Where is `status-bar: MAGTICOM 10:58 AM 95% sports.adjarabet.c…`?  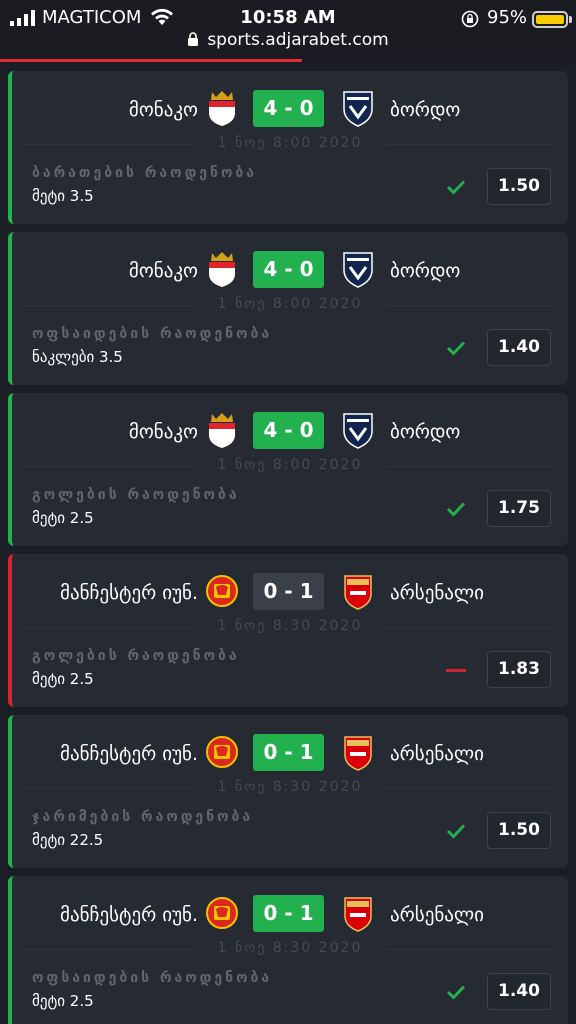
status-bar: MAGTICOM 10:58 AM 95% sports.adjarabet.c… is located at coordinates (288, 31).